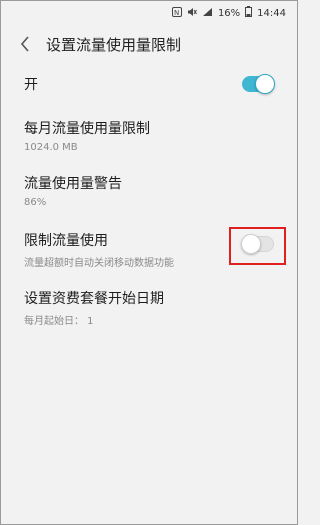  Describe the element at coordinates (114, 44) in the screenshot. I see `page-title: 设置流量使用量限制` at that location.